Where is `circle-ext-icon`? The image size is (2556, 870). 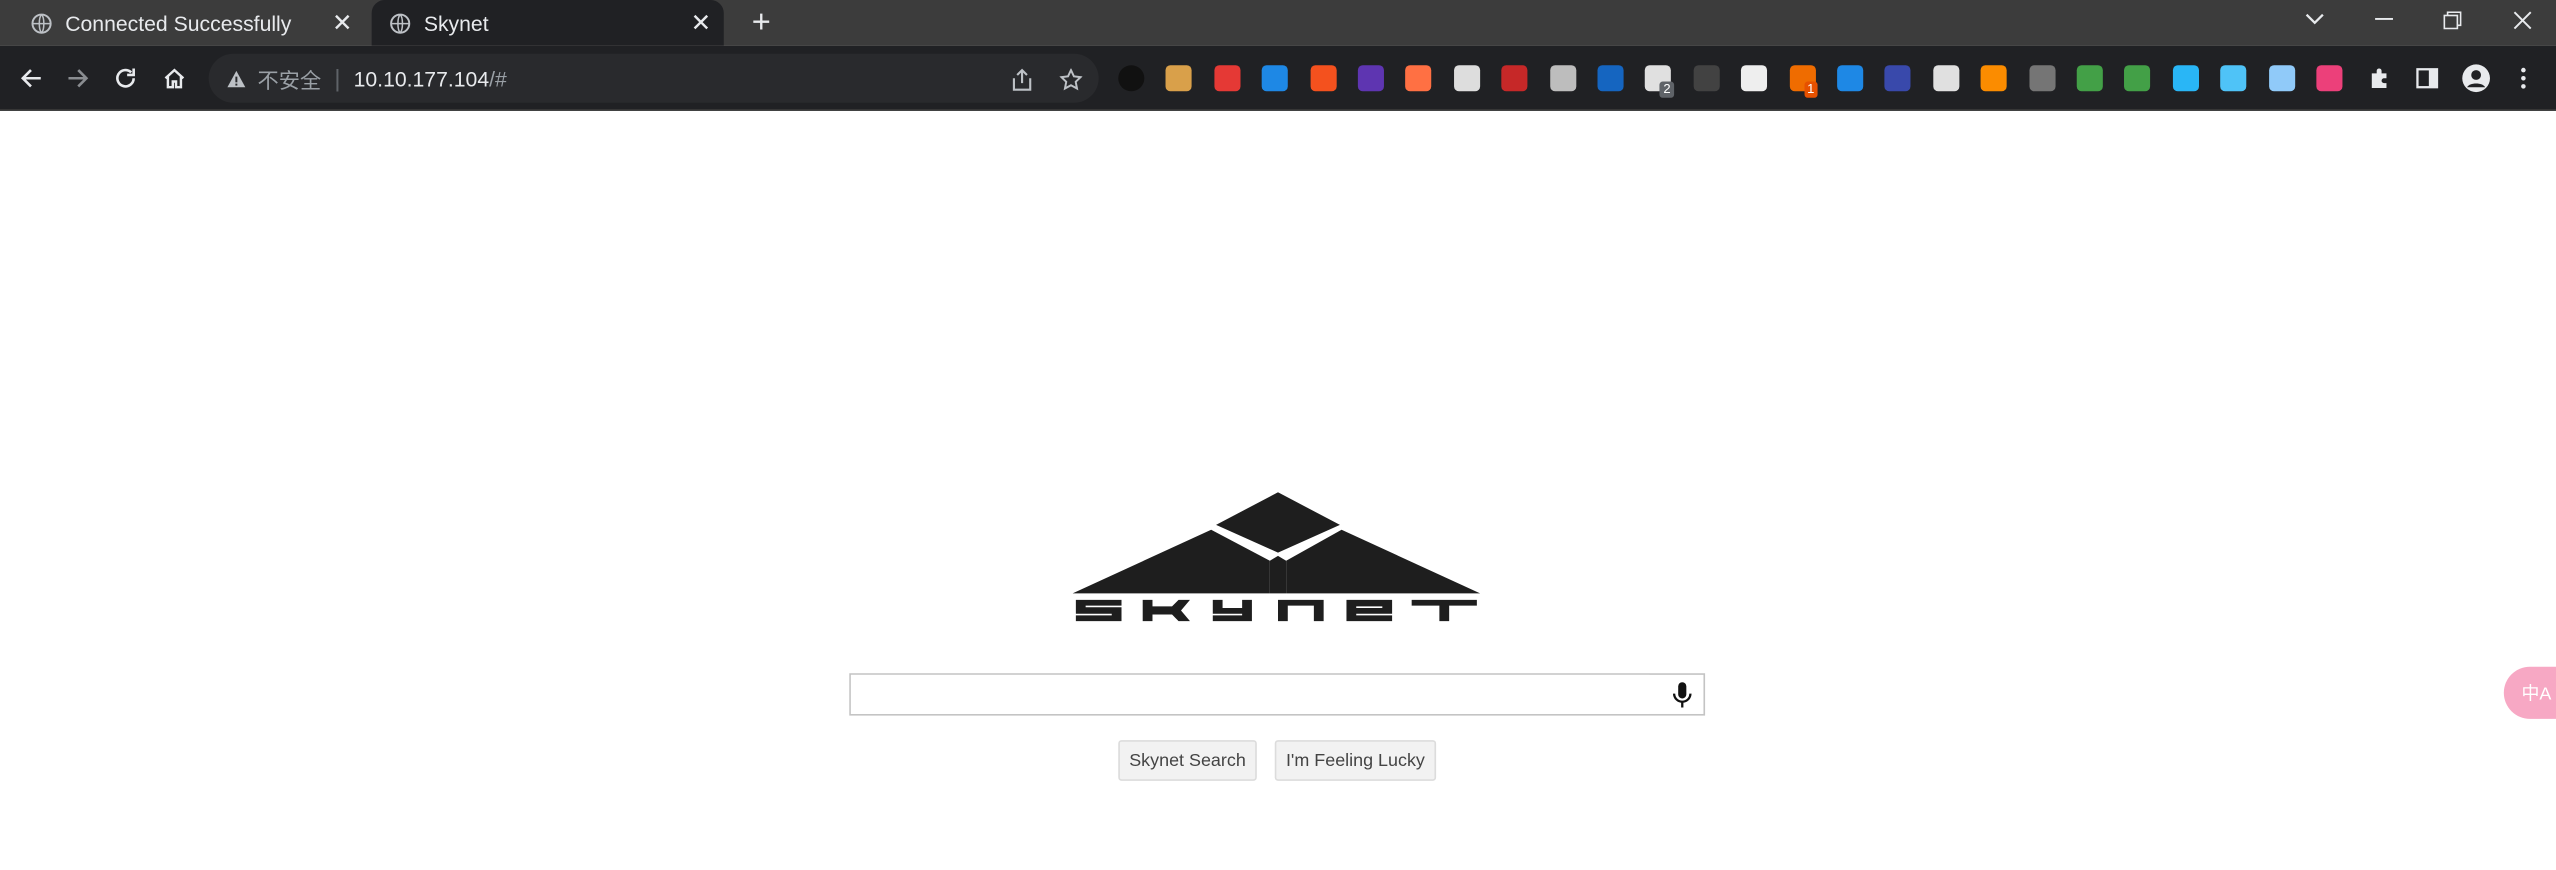 circle-ext-icon is located at coordinates (1131, 78).